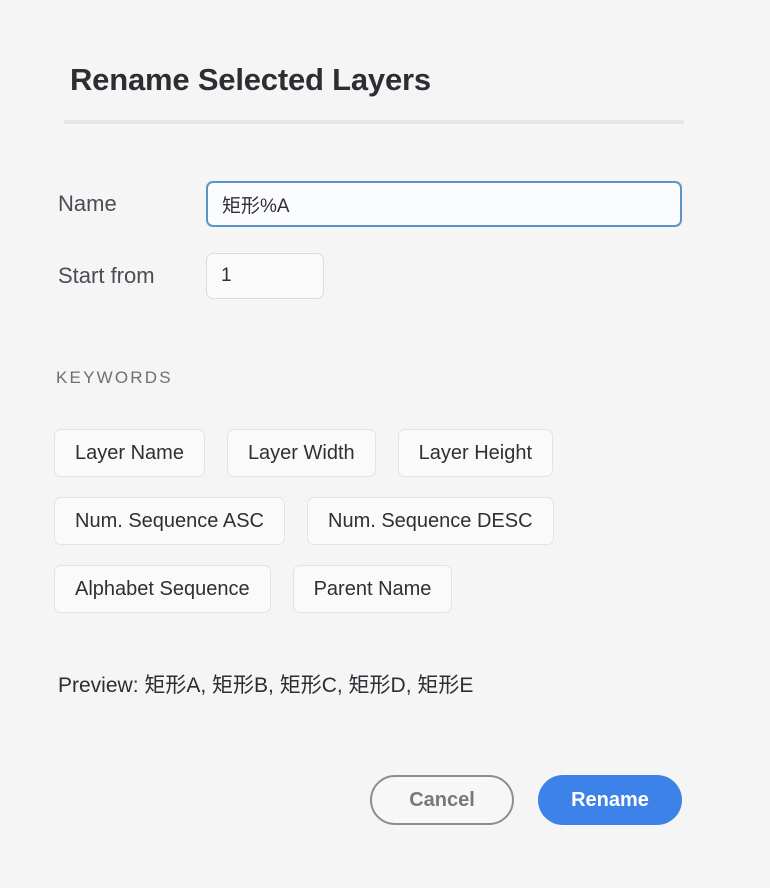 This screenshot has height=888, width=770. Describe the element at coordinates (301, 453) in the screenshot. I see `keyword-layer-width-button: Layer Width` at that location.